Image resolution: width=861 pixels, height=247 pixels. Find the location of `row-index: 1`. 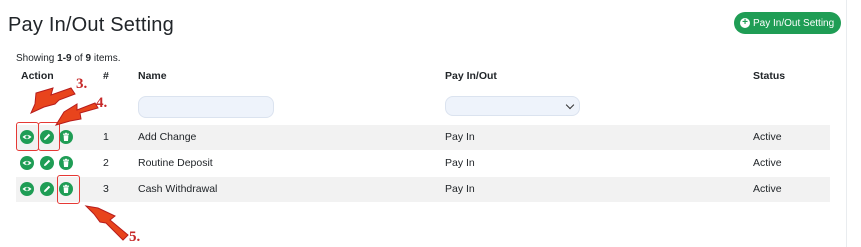

row-index: 1 is located at coordinates (106, 137).